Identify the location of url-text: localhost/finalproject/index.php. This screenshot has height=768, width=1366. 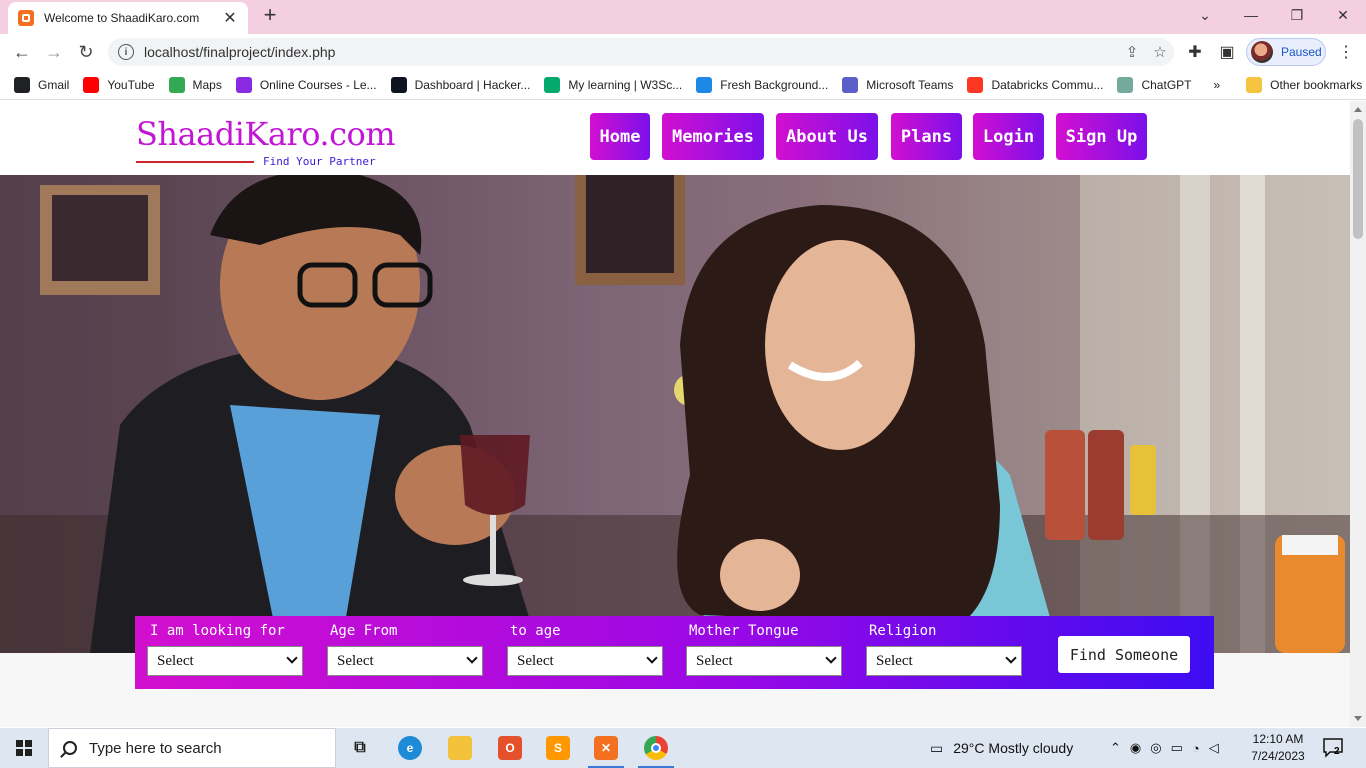
(631, 52).